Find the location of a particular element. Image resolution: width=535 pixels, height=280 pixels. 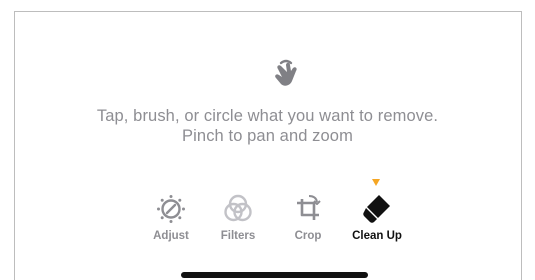

home-indicator is located at coordinates (274, 275).